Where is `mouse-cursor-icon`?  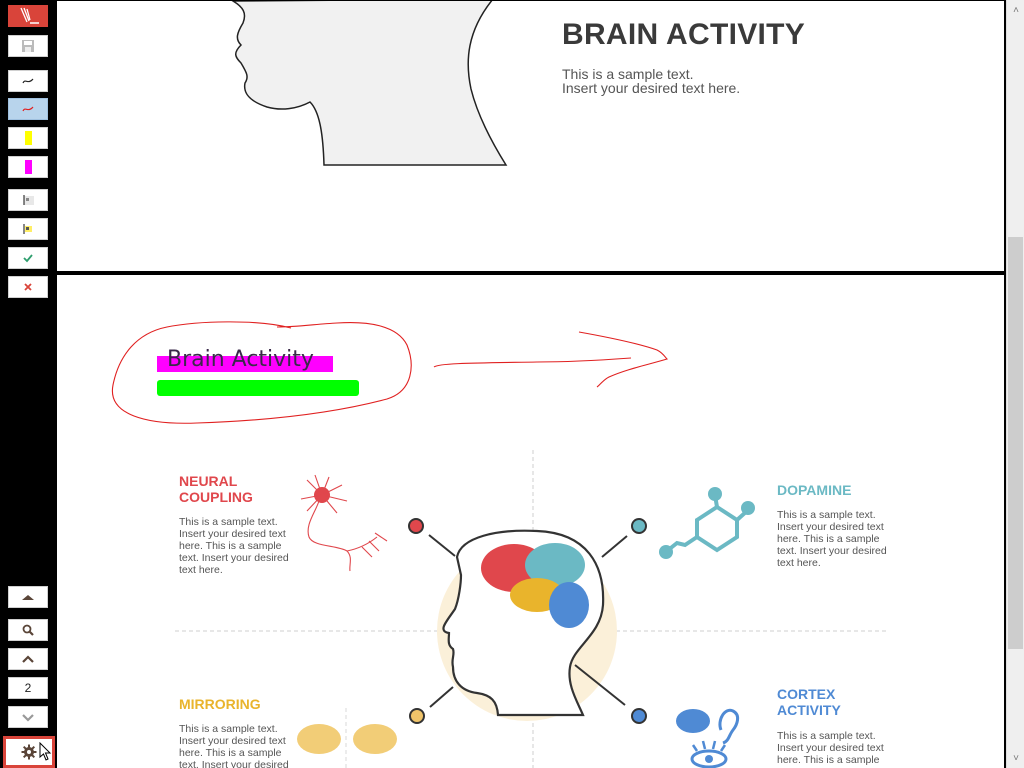
mouse-cursor-icon is located at coordinates (45, 751).